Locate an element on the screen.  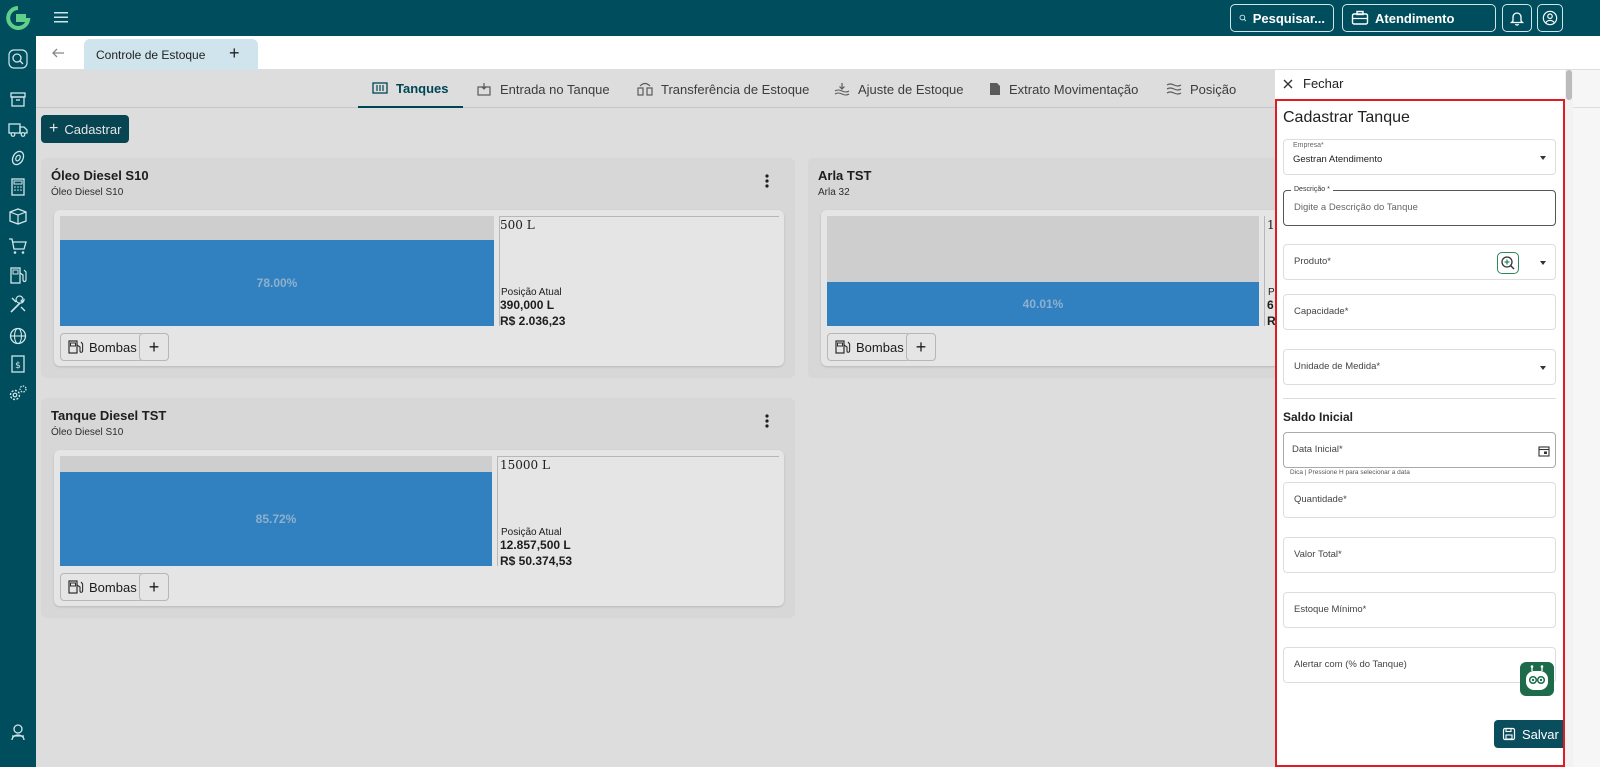
app-logo-icon is located at coordinates (18, 18).